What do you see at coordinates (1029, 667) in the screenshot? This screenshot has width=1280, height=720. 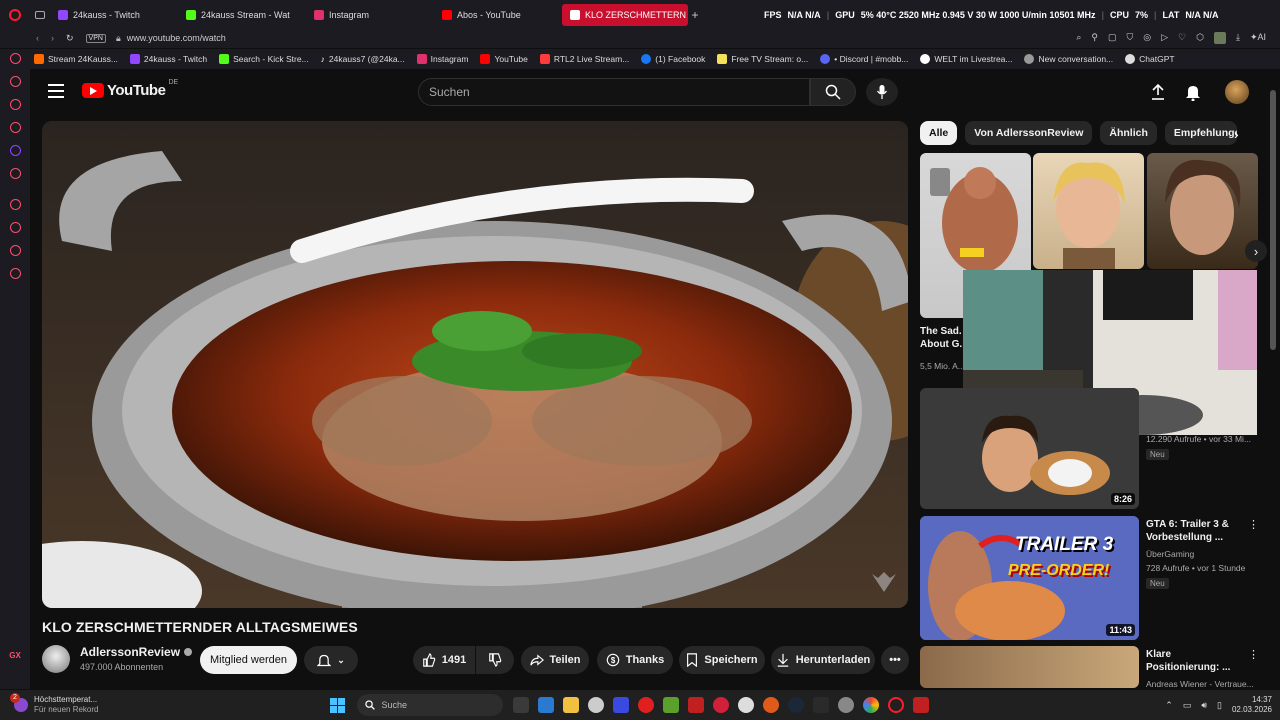 I see `sidebar-video-thumbnail` at bounding box center [1029, 667].